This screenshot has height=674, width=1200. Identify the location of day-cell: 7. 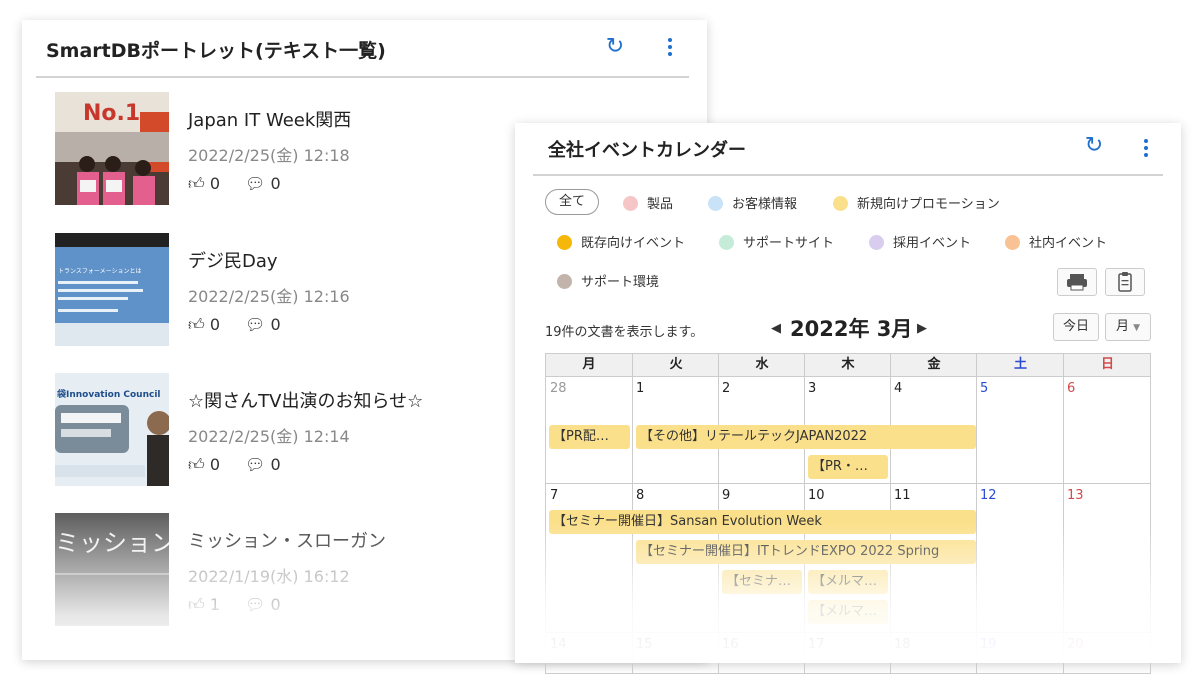
(589, 558).